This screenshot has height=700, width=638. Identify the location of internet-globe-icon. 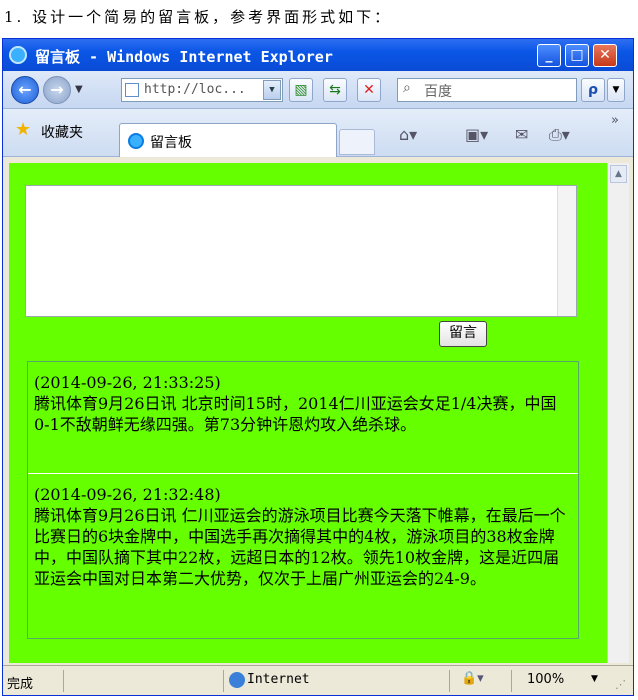
(237, 680).